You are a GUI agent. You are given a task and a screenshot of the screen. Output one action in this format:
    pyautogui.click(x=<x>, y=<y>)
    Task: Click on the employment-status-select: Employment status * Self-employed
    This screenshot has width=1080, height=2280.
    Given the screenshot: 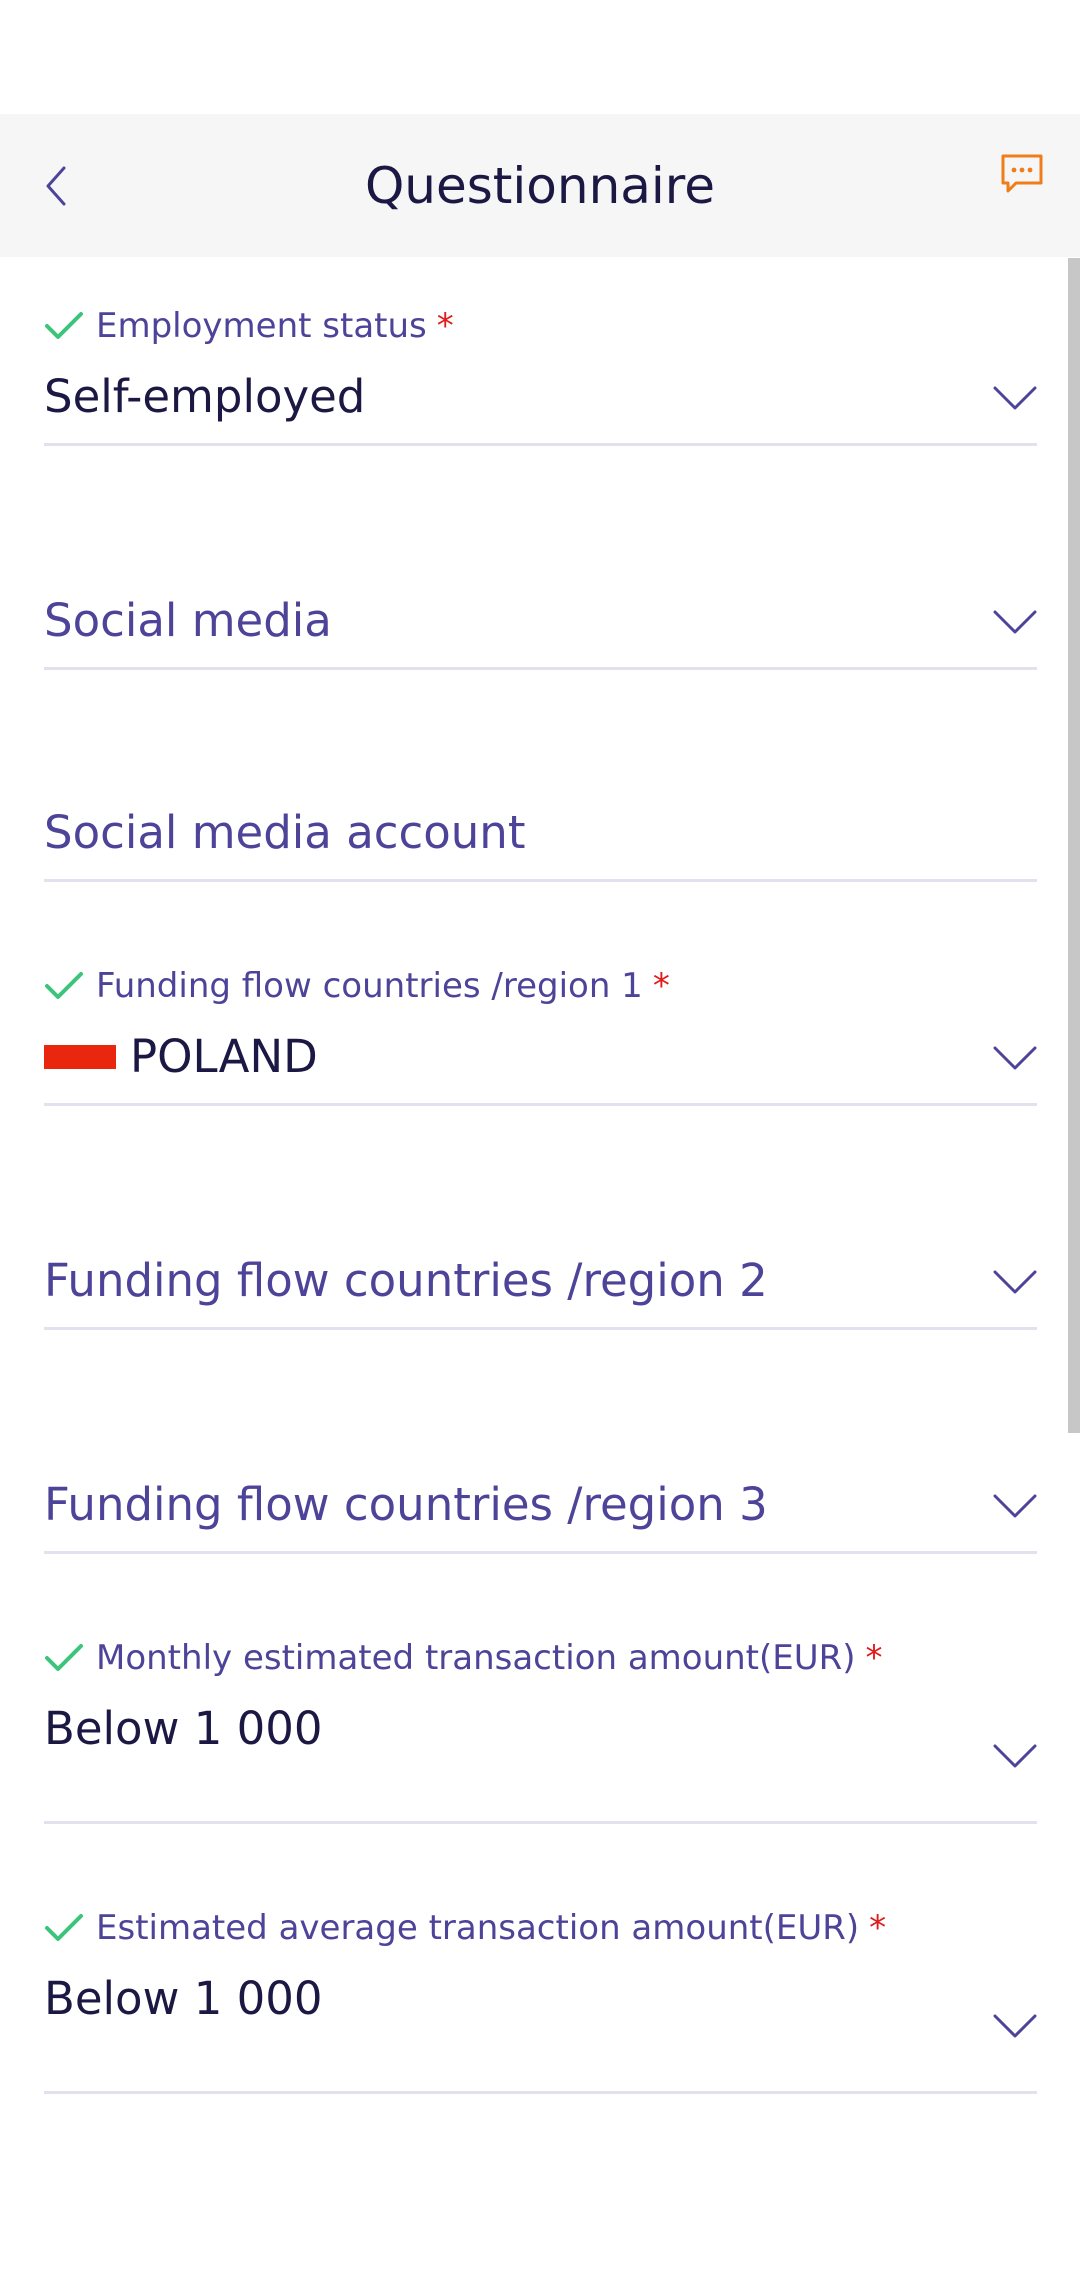 What is the action you would take?
    pyautogui.click(x=540, y=373)
    